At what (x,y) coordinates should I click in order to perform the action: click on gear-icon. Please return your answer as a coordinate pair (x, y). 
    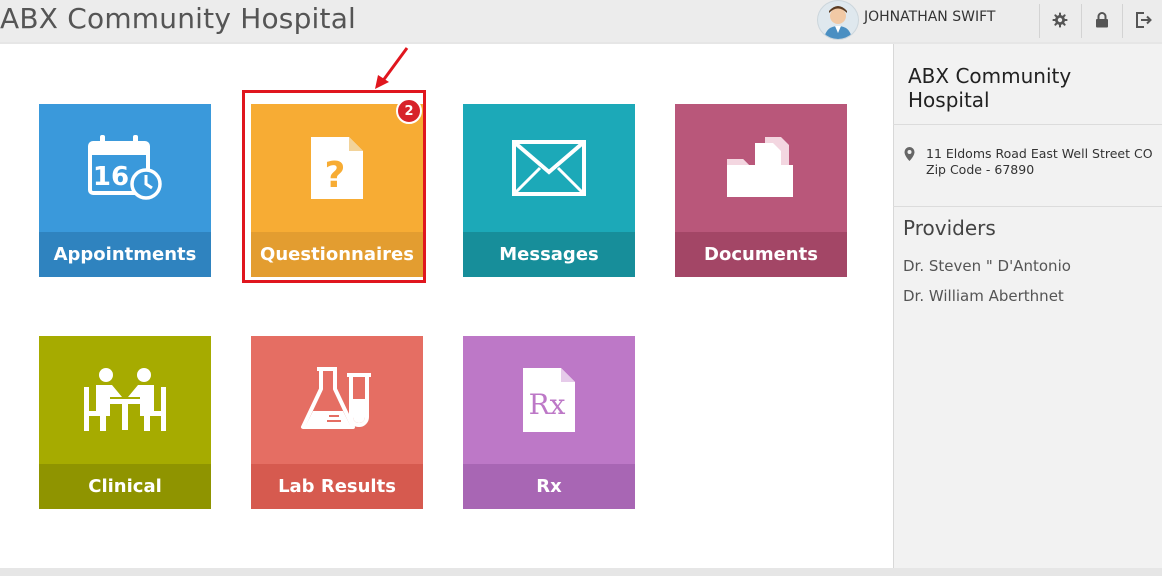
    Looking at the image, I should click on (1060, 20).